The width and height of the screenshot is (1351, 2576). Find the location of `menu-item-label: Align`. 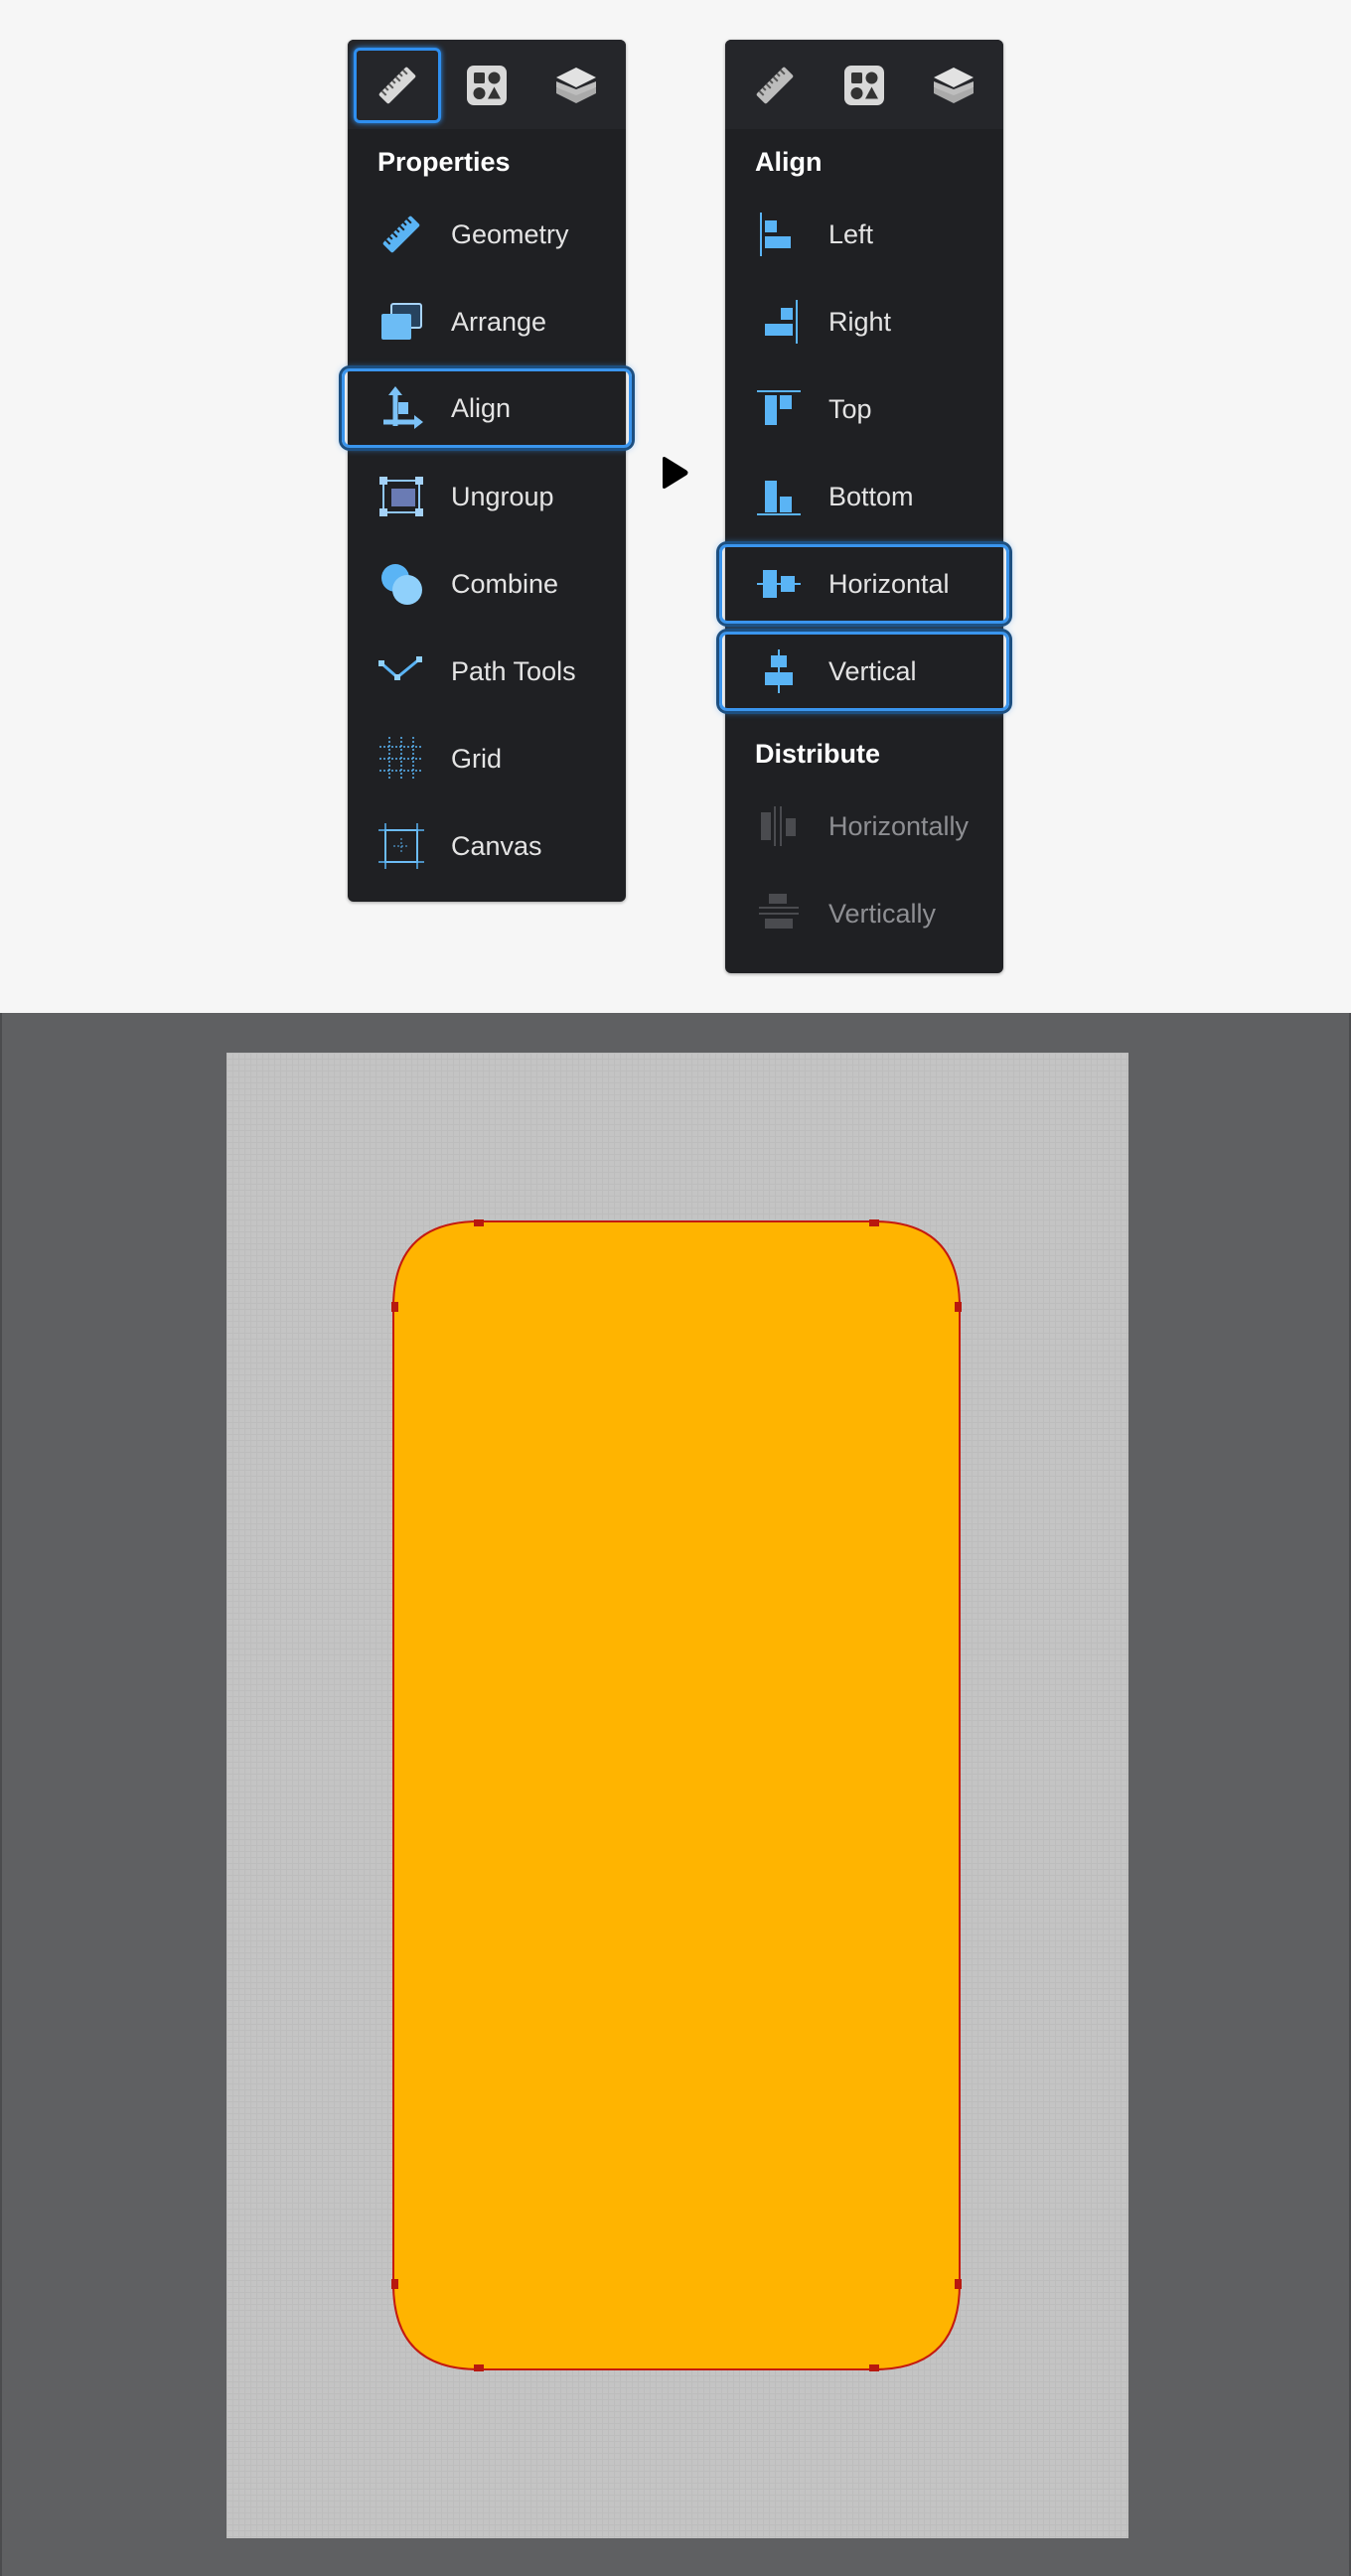

menu-item-label: Align is located at coordinates (481, 407).